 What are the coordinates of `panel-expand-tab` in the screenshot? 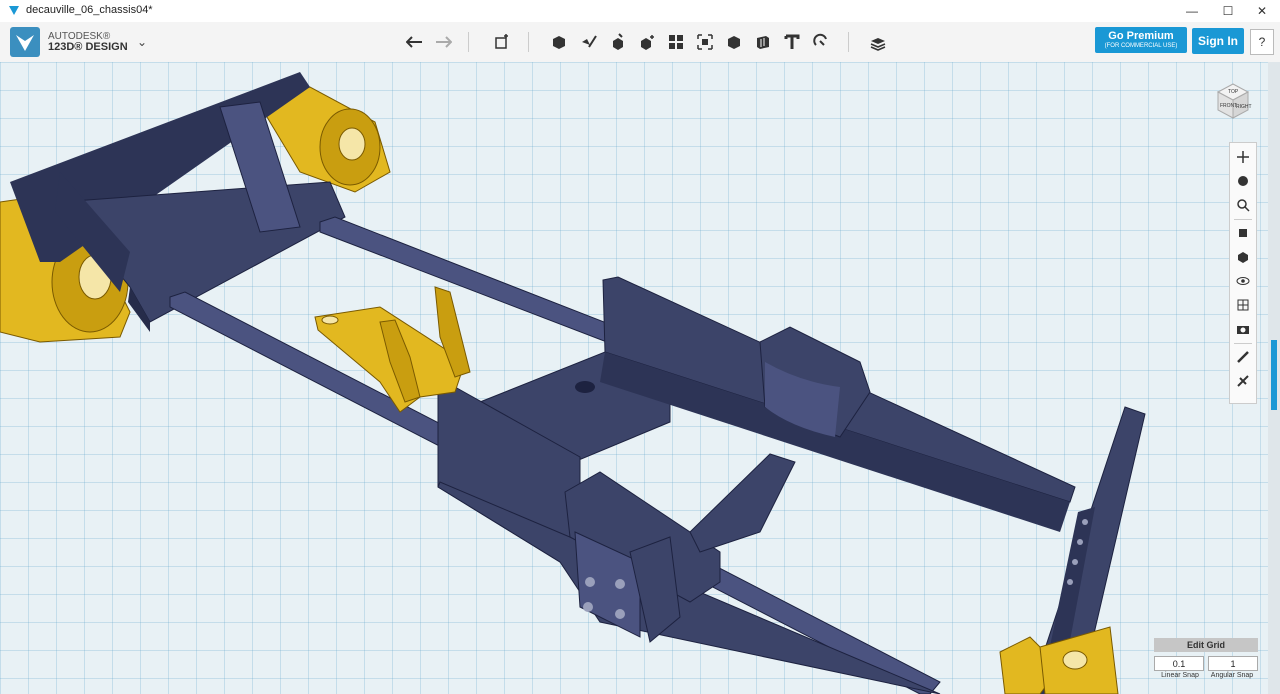 It's located at (1274, 375).